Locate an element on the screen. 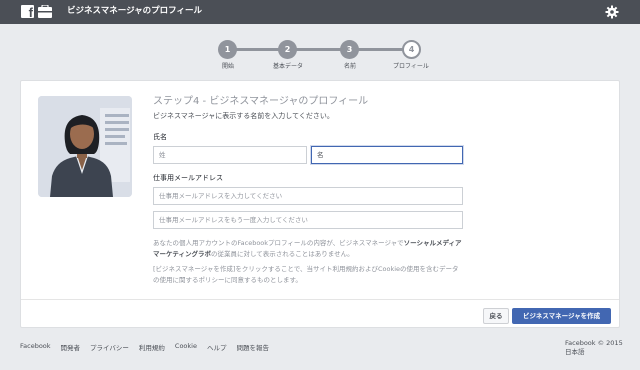 The width and height of the screenshot is (640, 370). language-link: 日本語 is located at coordinates (594, 352).